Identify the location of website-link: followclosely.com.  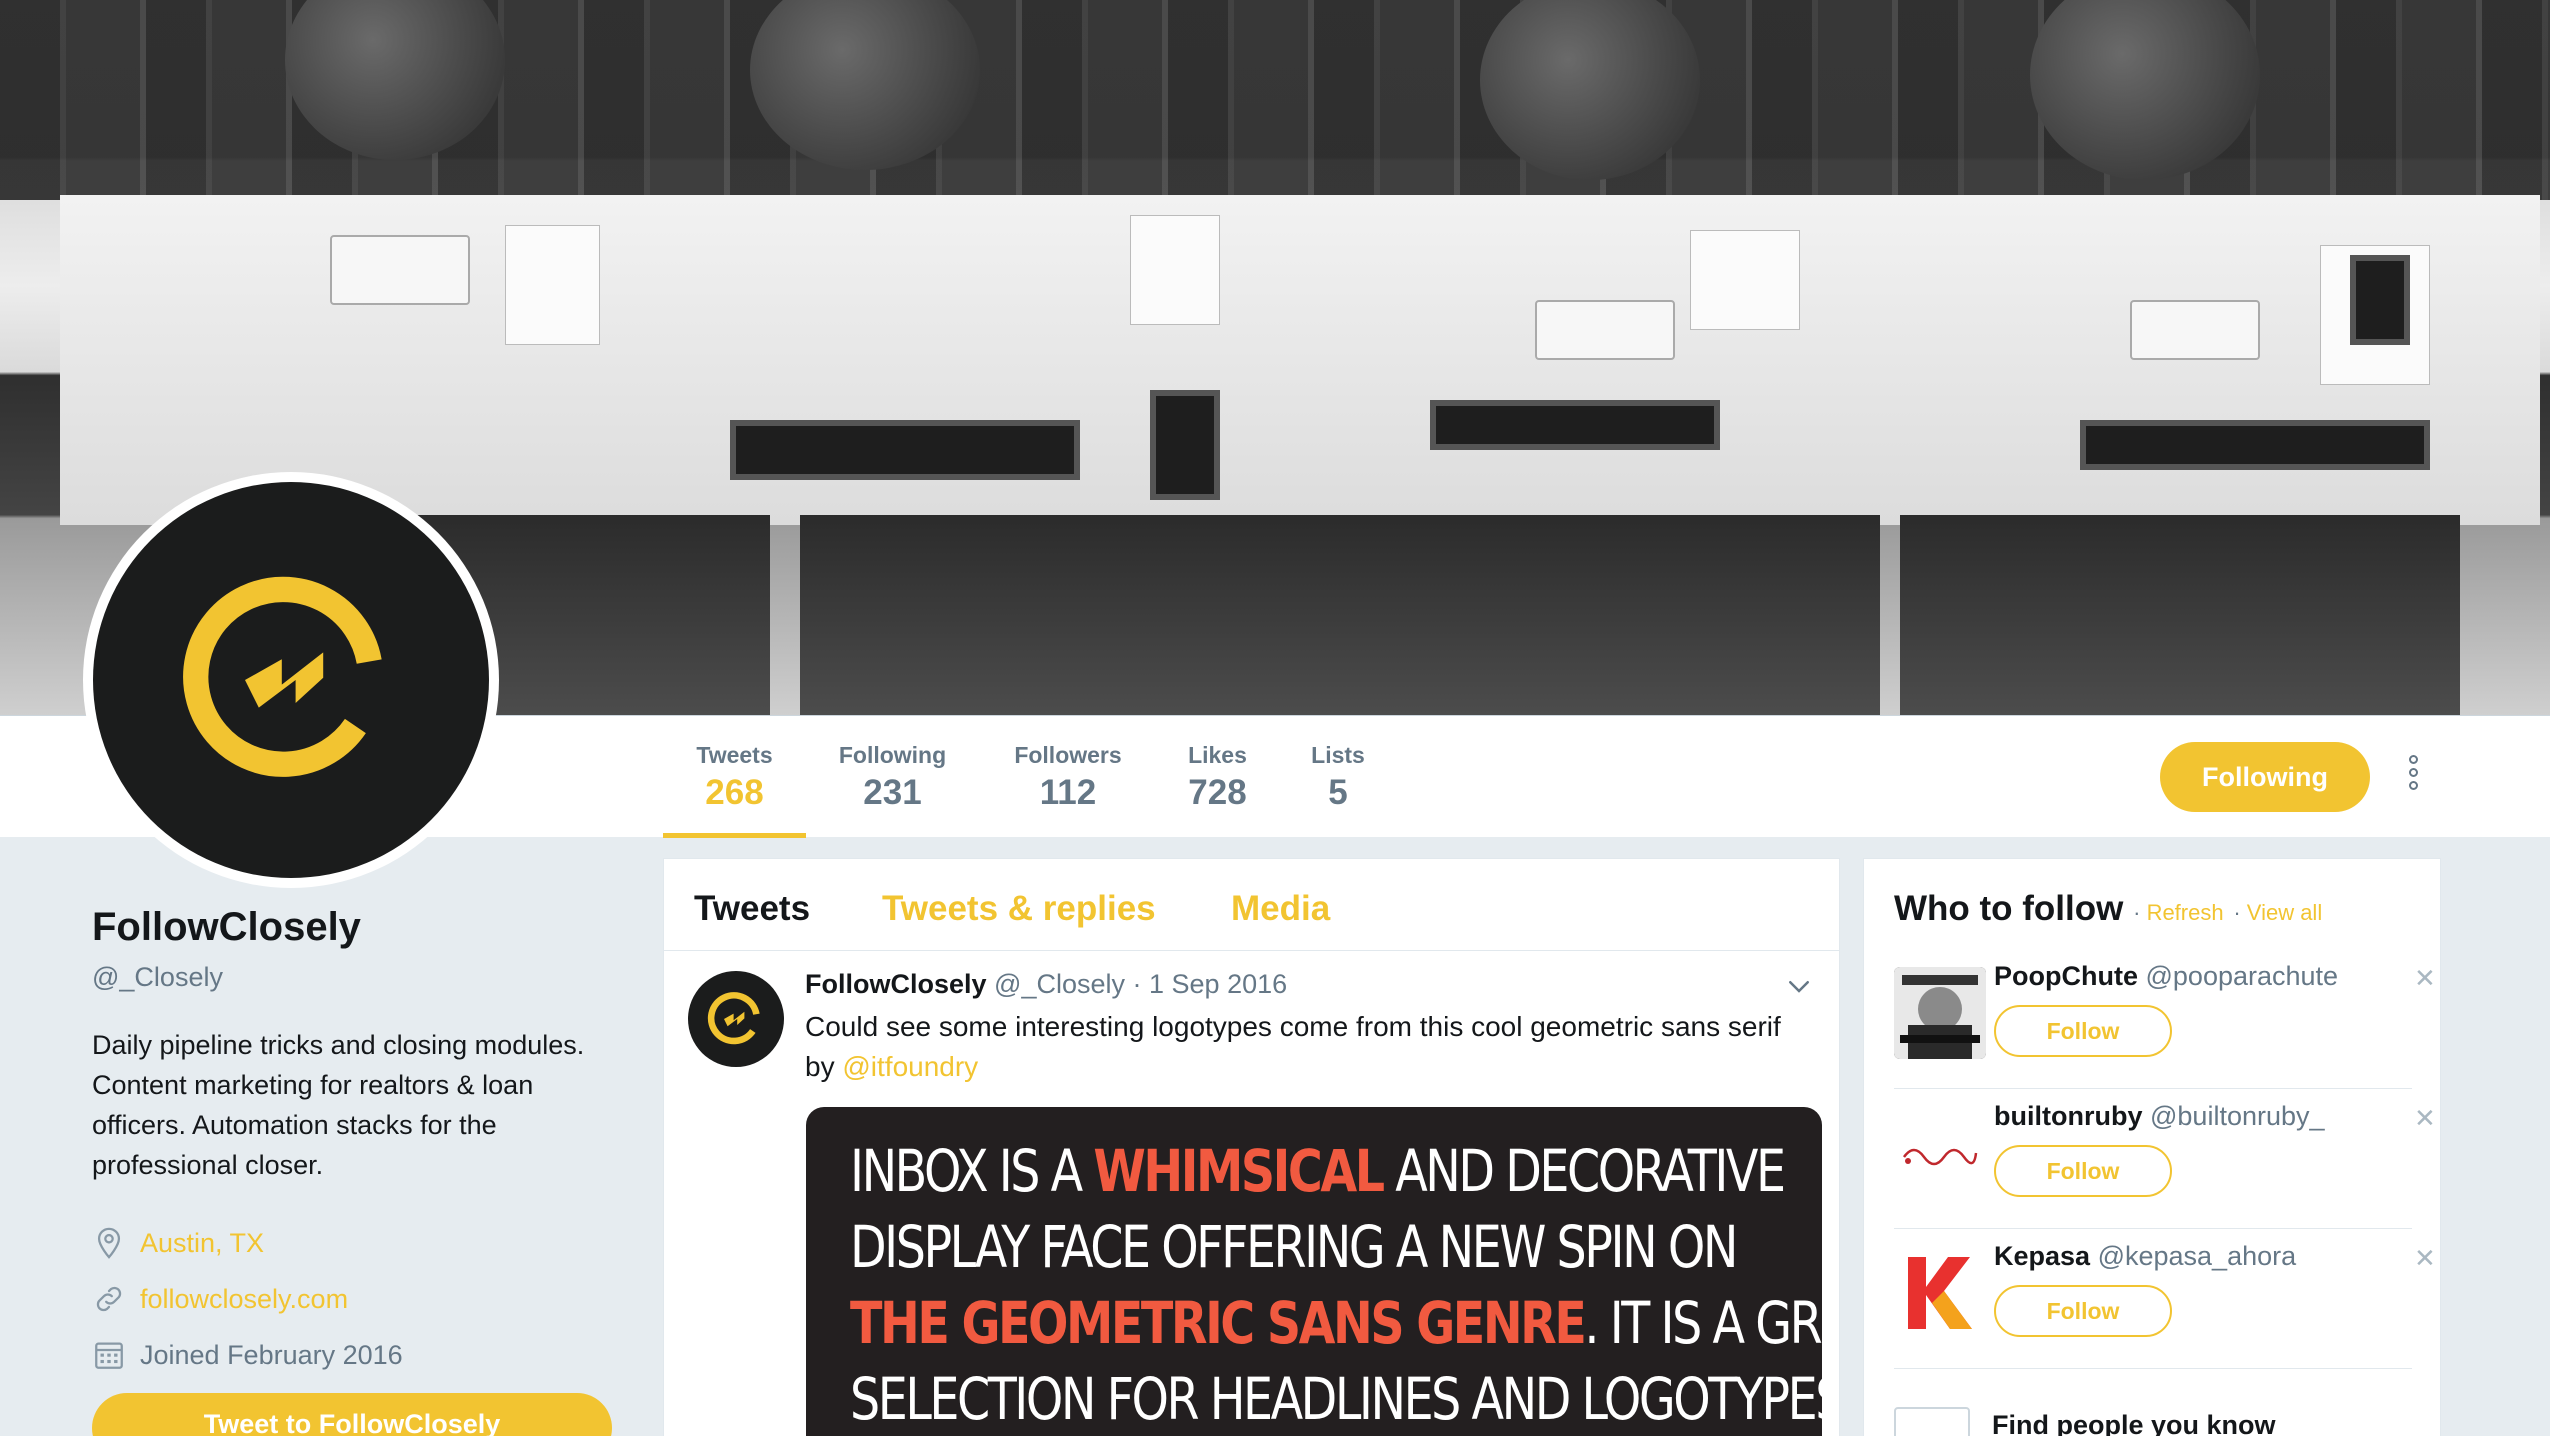
(244, 1299).